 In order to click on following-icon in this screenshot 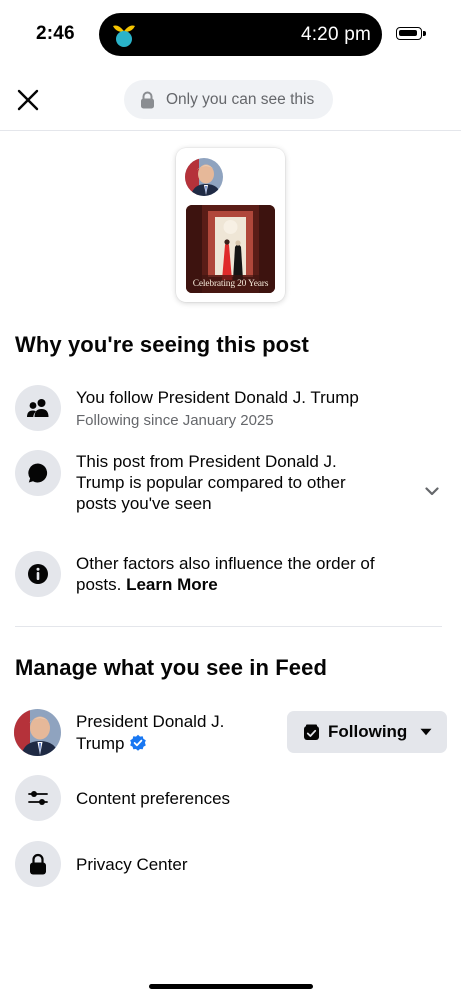, I will do `click(311, 732)`.